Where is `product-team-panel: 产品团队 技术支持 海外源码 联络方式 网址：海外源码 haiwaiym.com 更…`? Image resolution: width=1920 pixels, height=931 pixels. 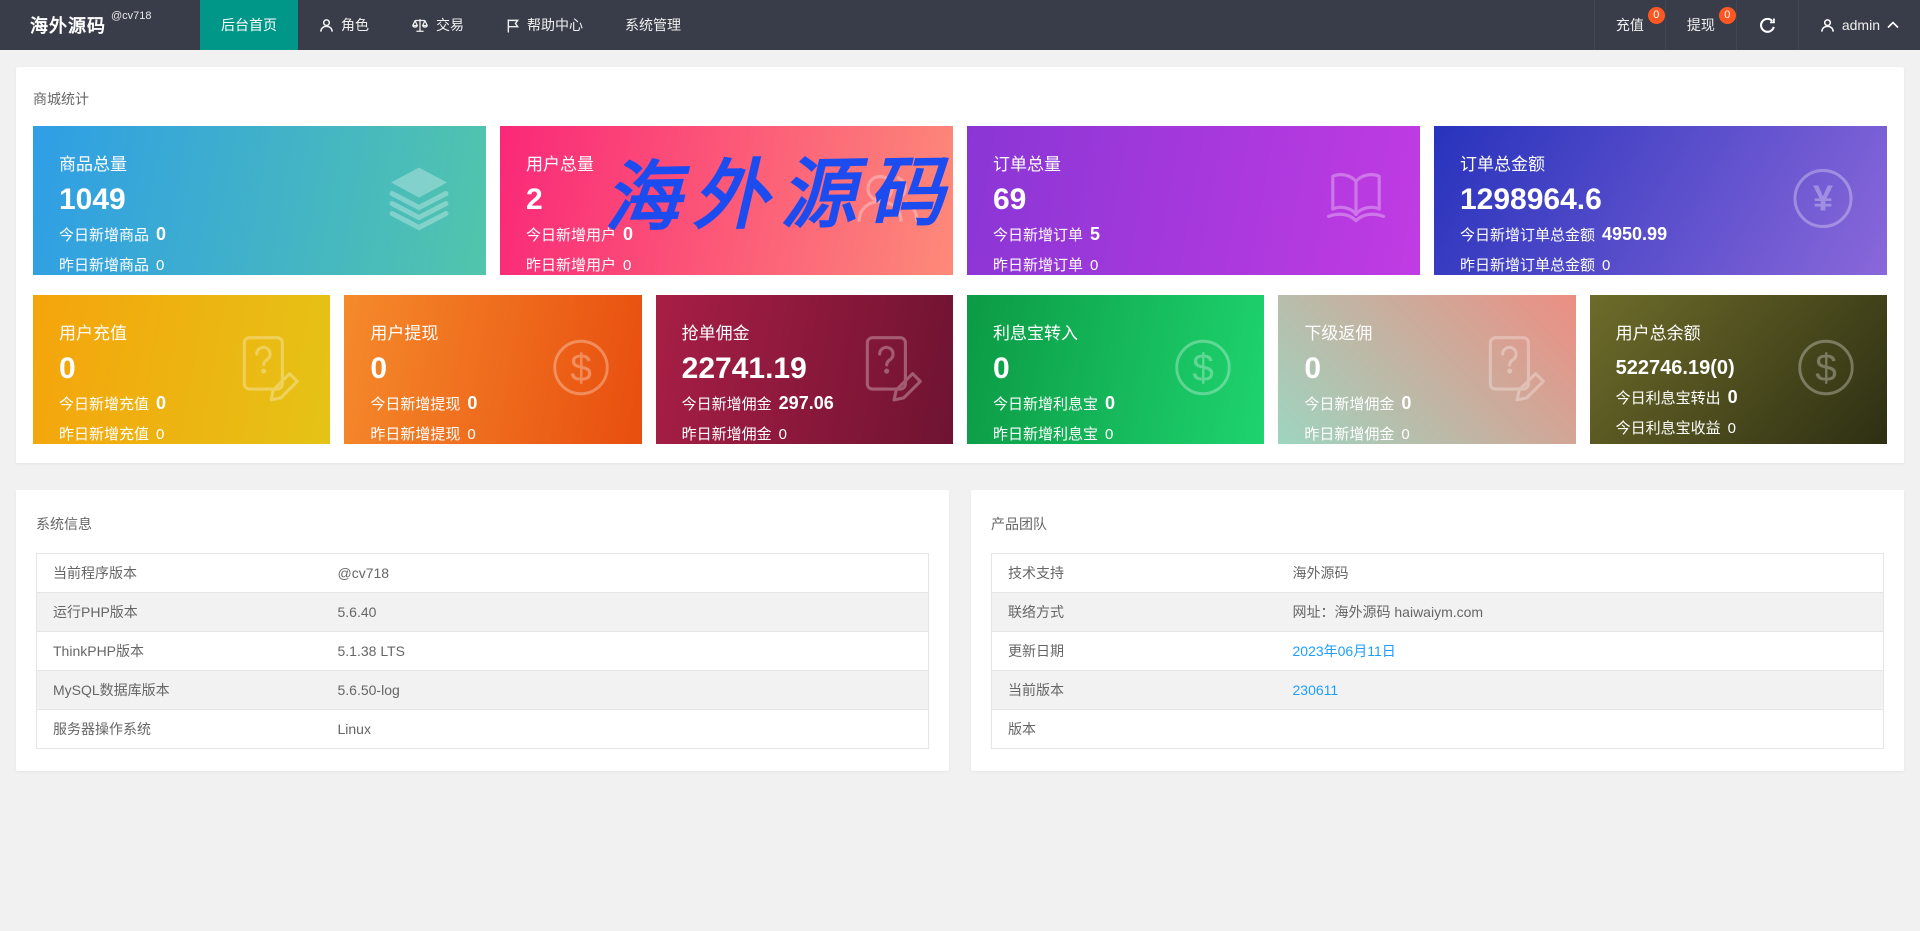
product-team-panel: 产品团队 技术支持 海外源码 联络方式 网址：海外源码 haiwaiym.com 更… is located at coordinates (1437, 630).